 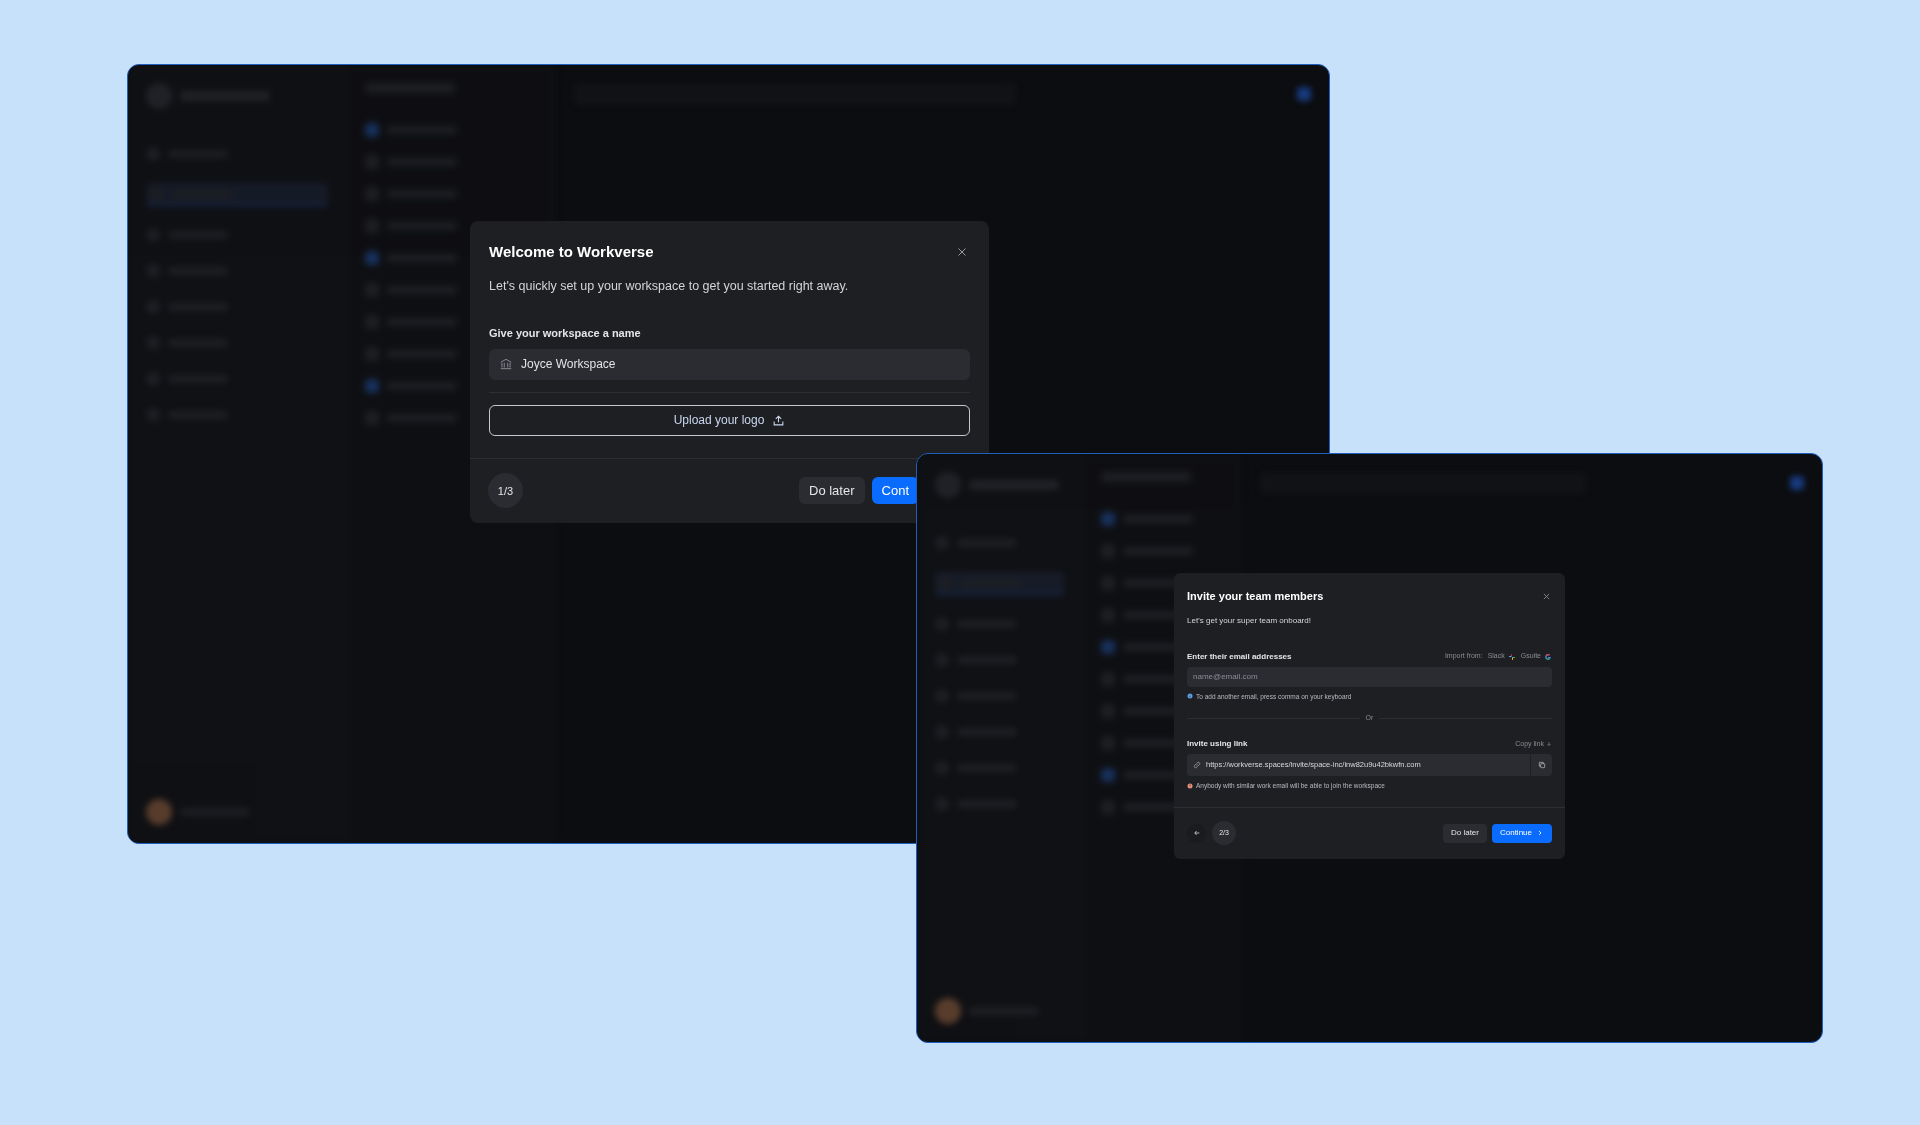 What do you see at coordinates (1190, 785) in the screenshot?
I see `warning-icon` at bounding box center [1190, 785].